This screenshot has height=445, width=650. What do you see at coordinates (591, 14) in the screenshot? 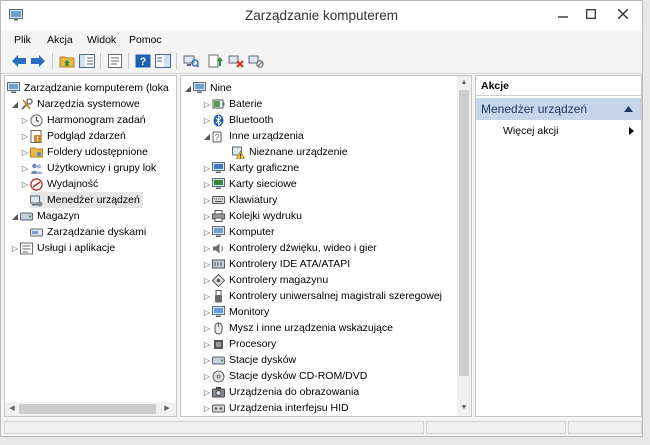
I see `maximize-button` at bounding box center [591, 14].